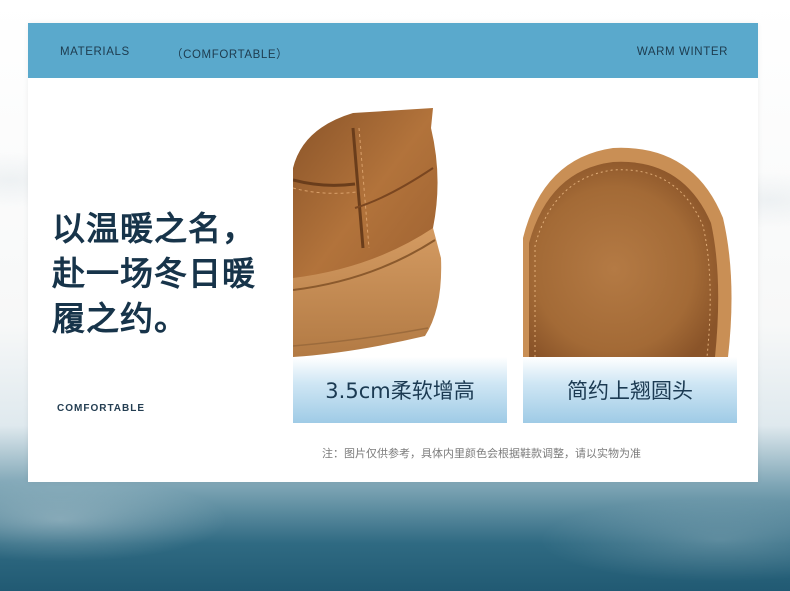 The height and width of the screenshot is (591, 790). I want to click on header-comfortable-label: （COMFORTABLE）, so click(230, 55).